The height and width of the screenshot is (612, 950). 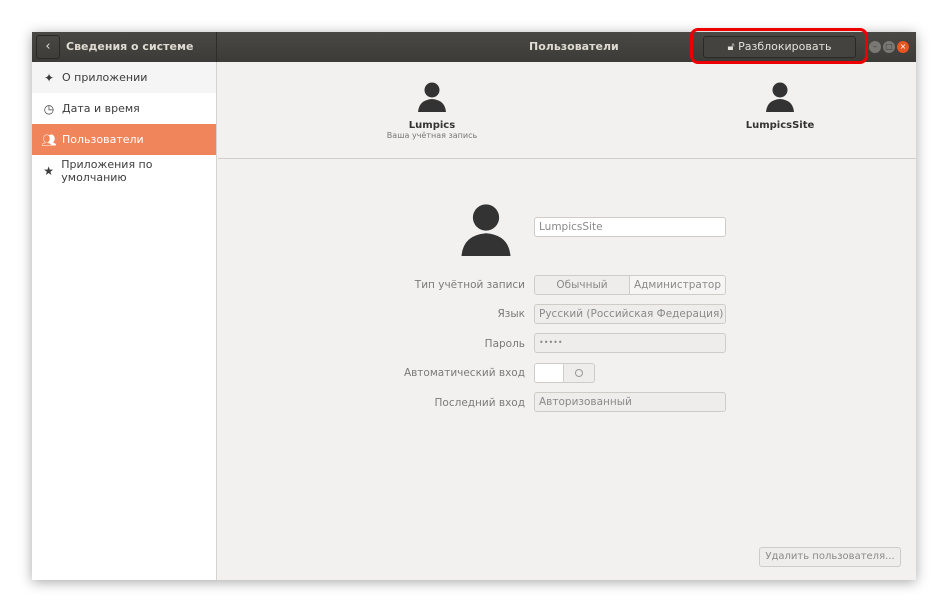 What do you see at coordinates (630, 227) in the screenshot?
I see `username-field: LumpicsSite` at bounding box center [630, 227].